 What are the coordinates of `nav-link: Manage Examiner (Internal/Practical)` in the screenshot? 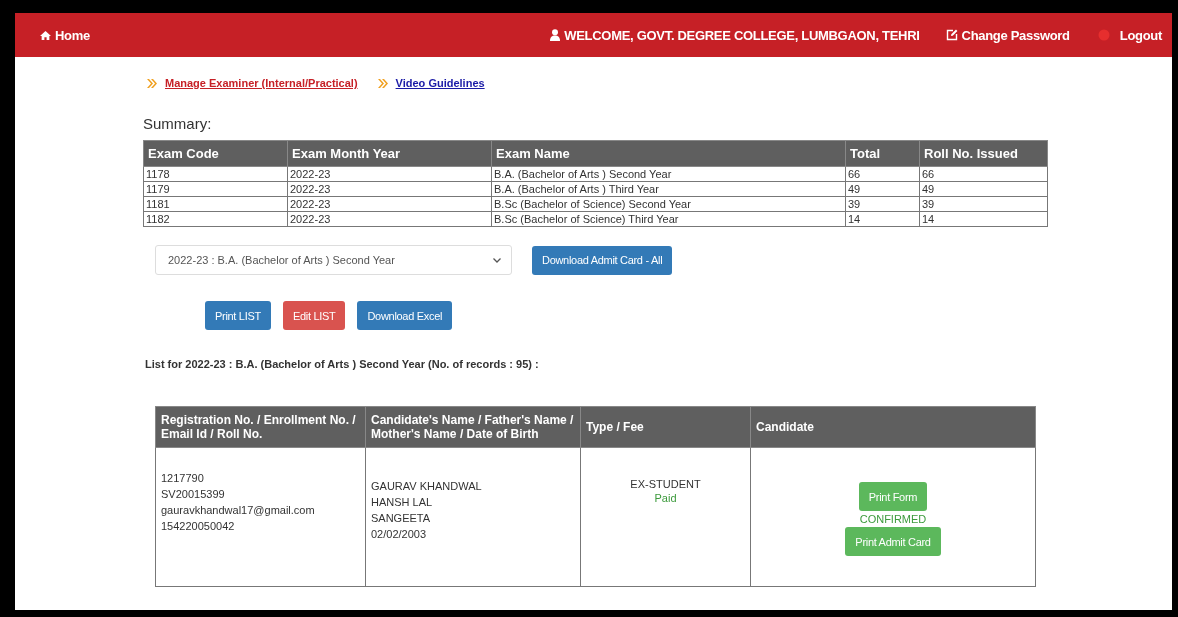 It's located at (261, 83).